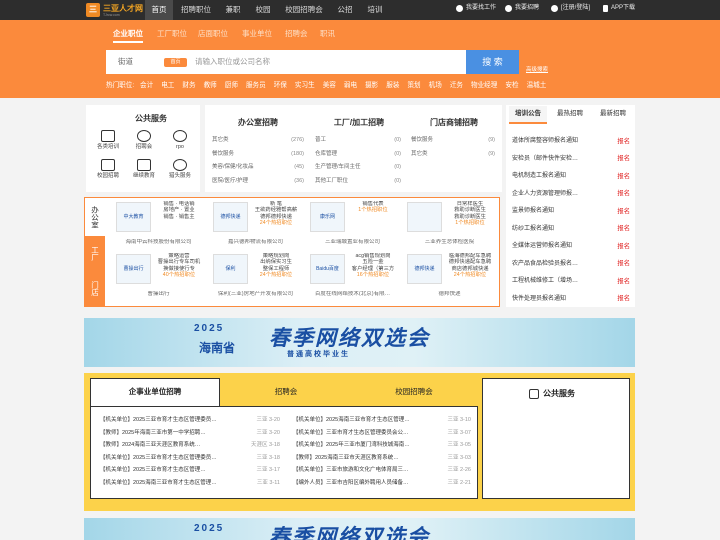  I want to click on tab-new-jobs: 最新招聘, so click(613, 114).